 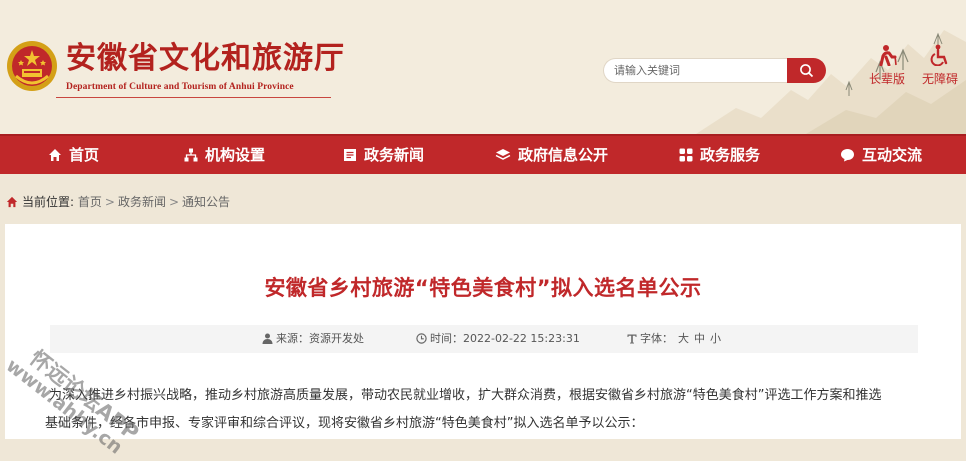 I want to click on article-meta-bar: 来源：资源开发处 时间：2022-02-22 15:23:31 字体： 大中小, so click(x=484, y=339).